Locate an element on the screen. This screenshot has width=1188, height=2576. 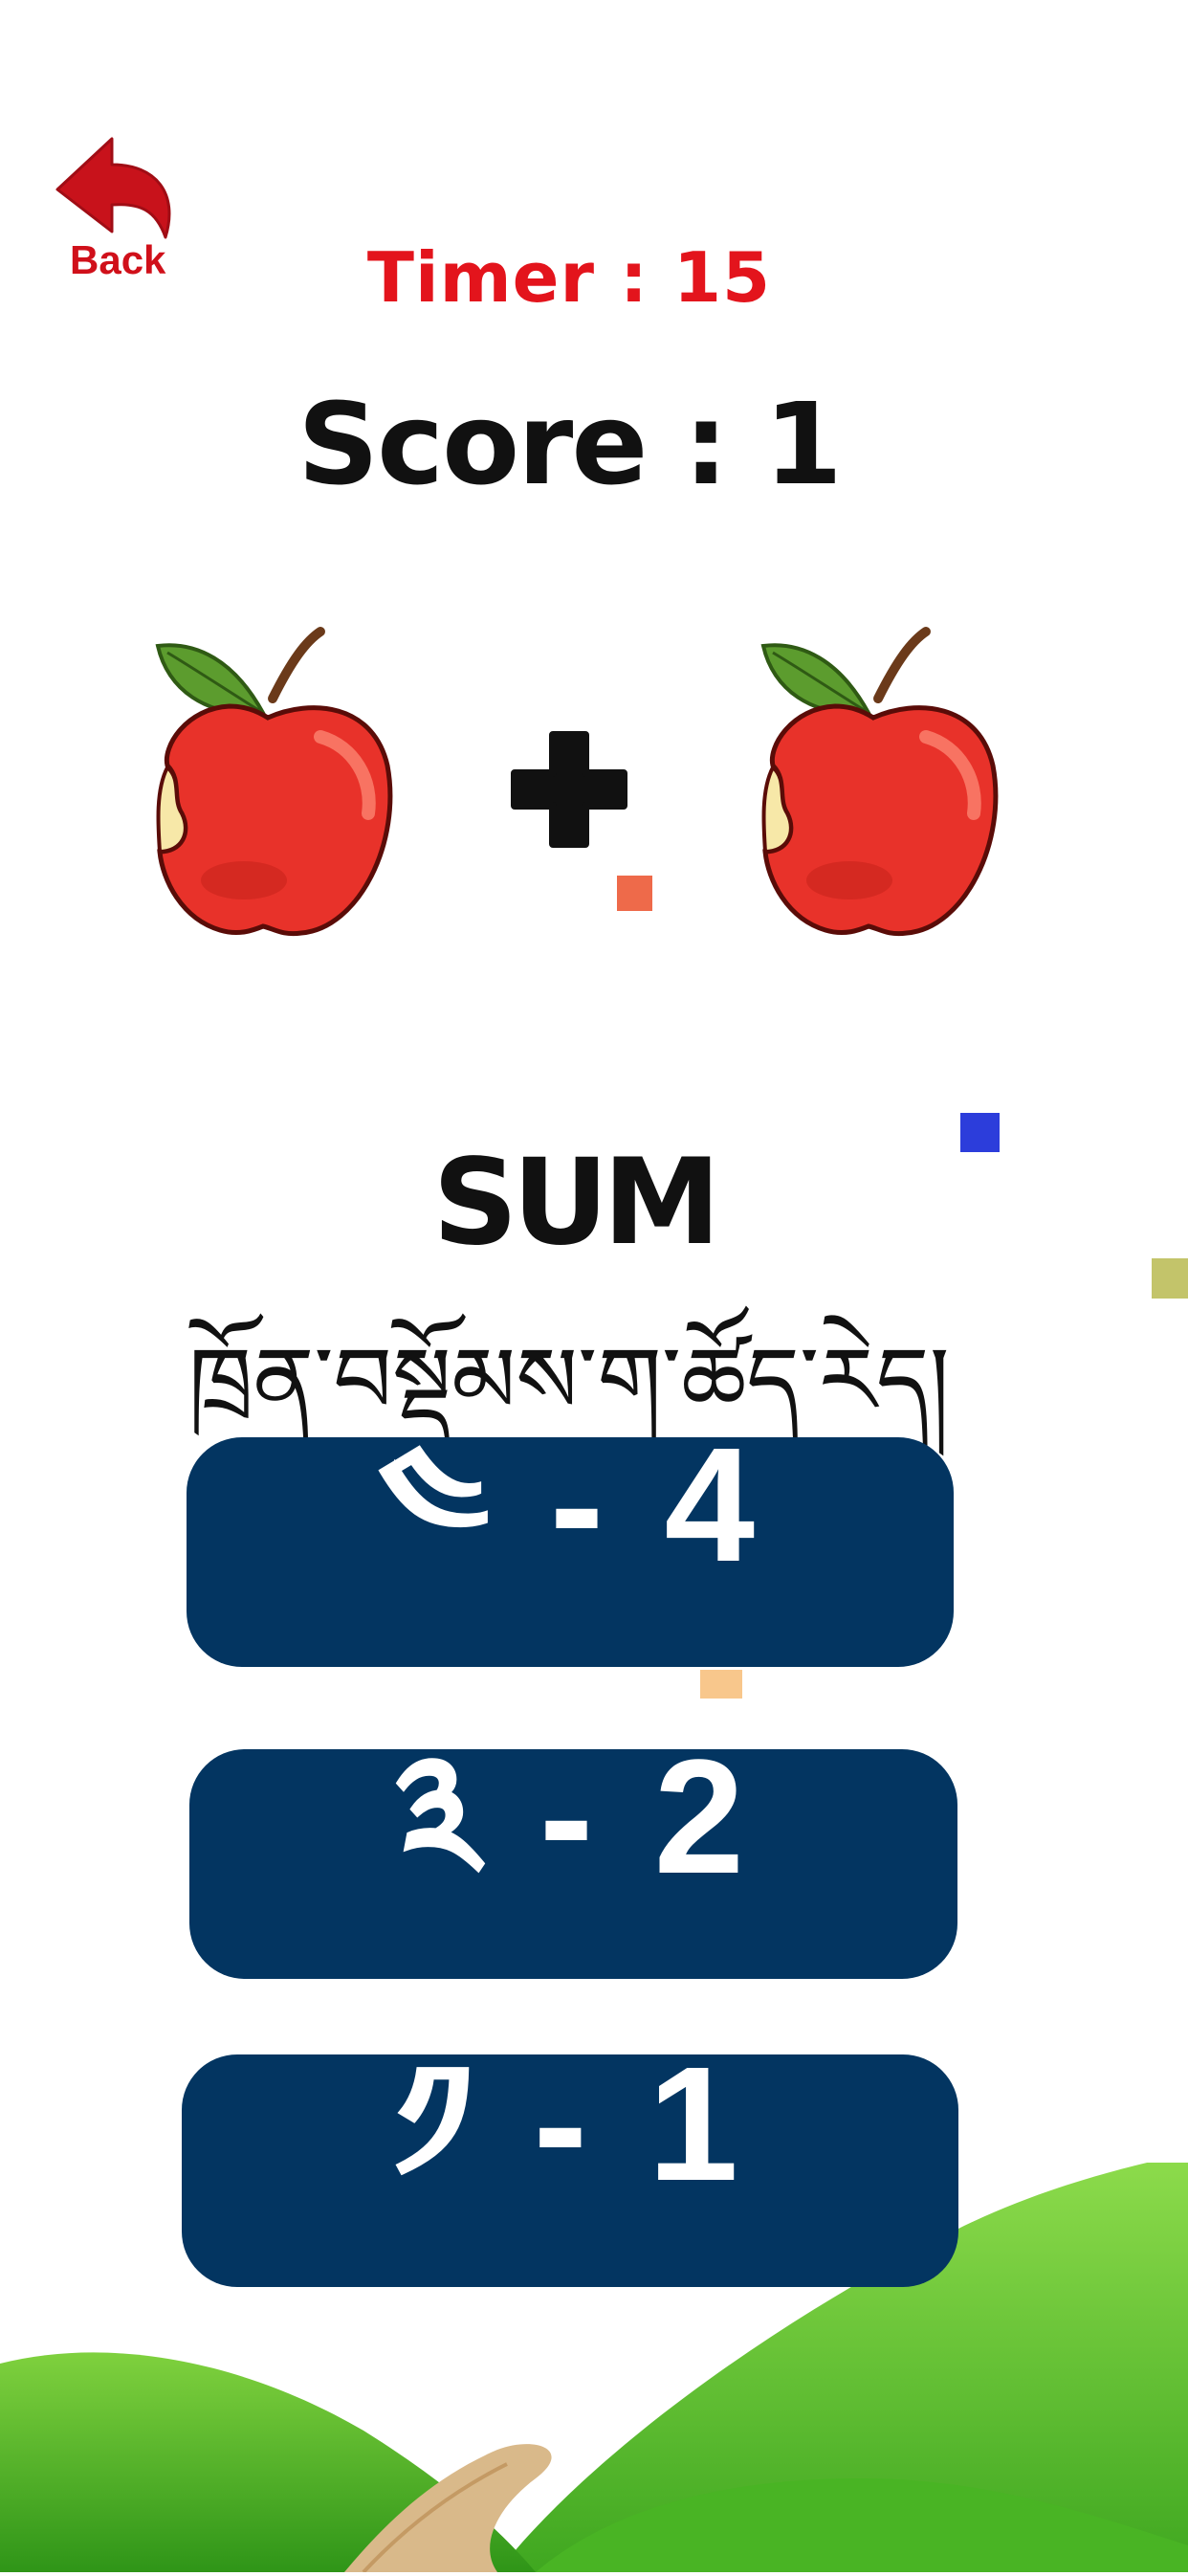
timer-display: Timer : 15 is located at coordinates (569, 277).